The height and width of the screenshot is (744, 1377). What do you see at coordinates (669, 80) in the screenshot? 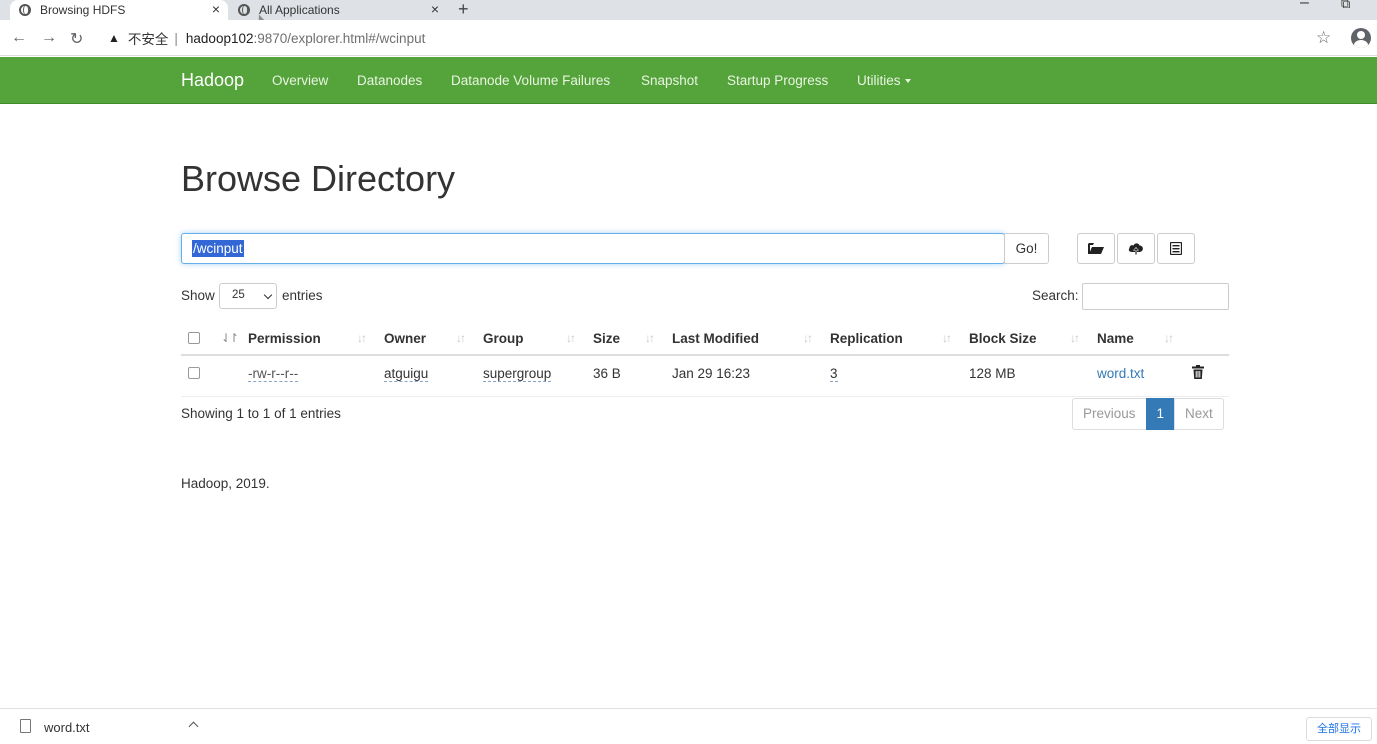
I see `nav-snapshot: Snapshot` at bounding box center [669, 80].